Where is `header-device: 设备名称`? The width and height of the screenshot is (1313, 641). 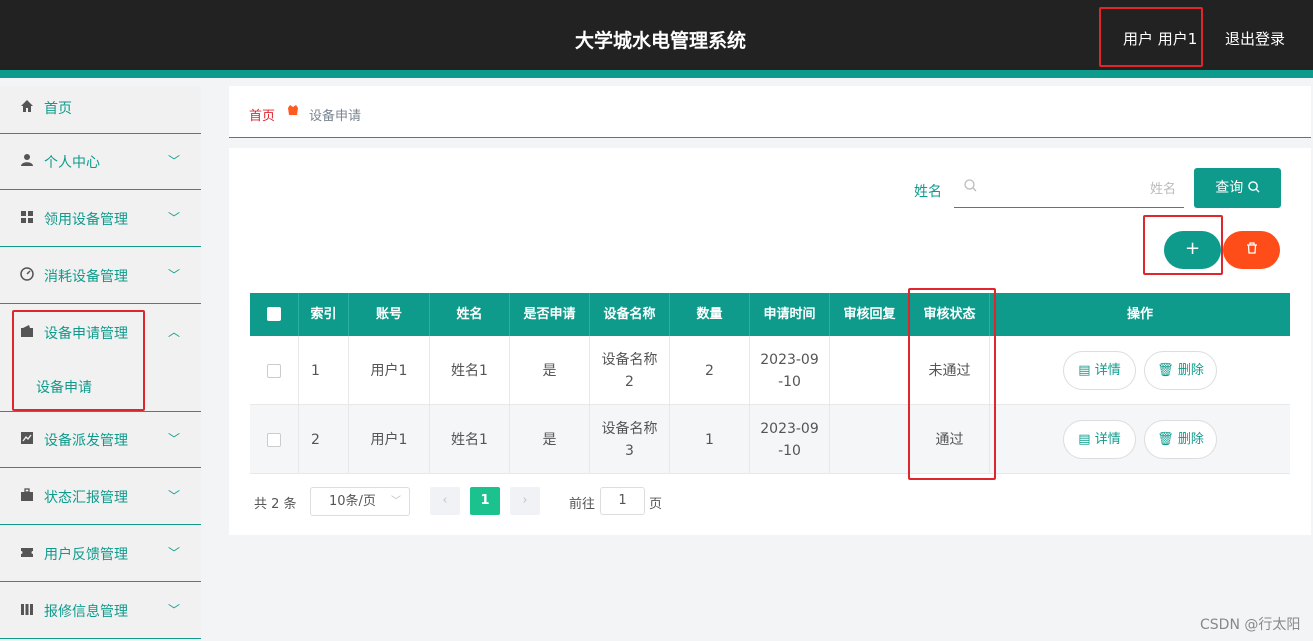 header-device: 设备名称 is located at coordinates (630, 314).